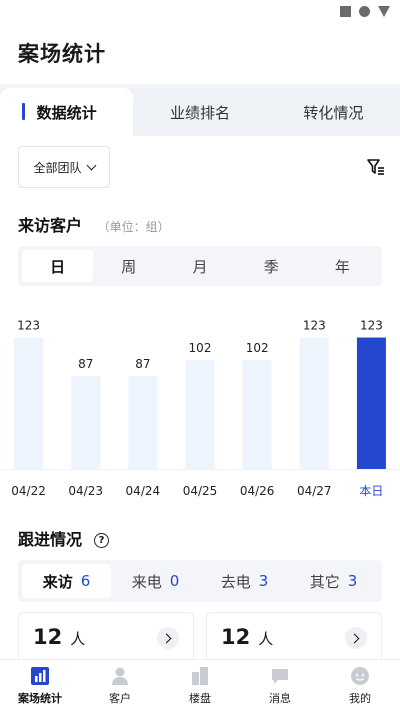  What do you see at coordinates (40, 676) in the screenshot?
I see `stats-chart-icon` at bounding box center [40, 676].